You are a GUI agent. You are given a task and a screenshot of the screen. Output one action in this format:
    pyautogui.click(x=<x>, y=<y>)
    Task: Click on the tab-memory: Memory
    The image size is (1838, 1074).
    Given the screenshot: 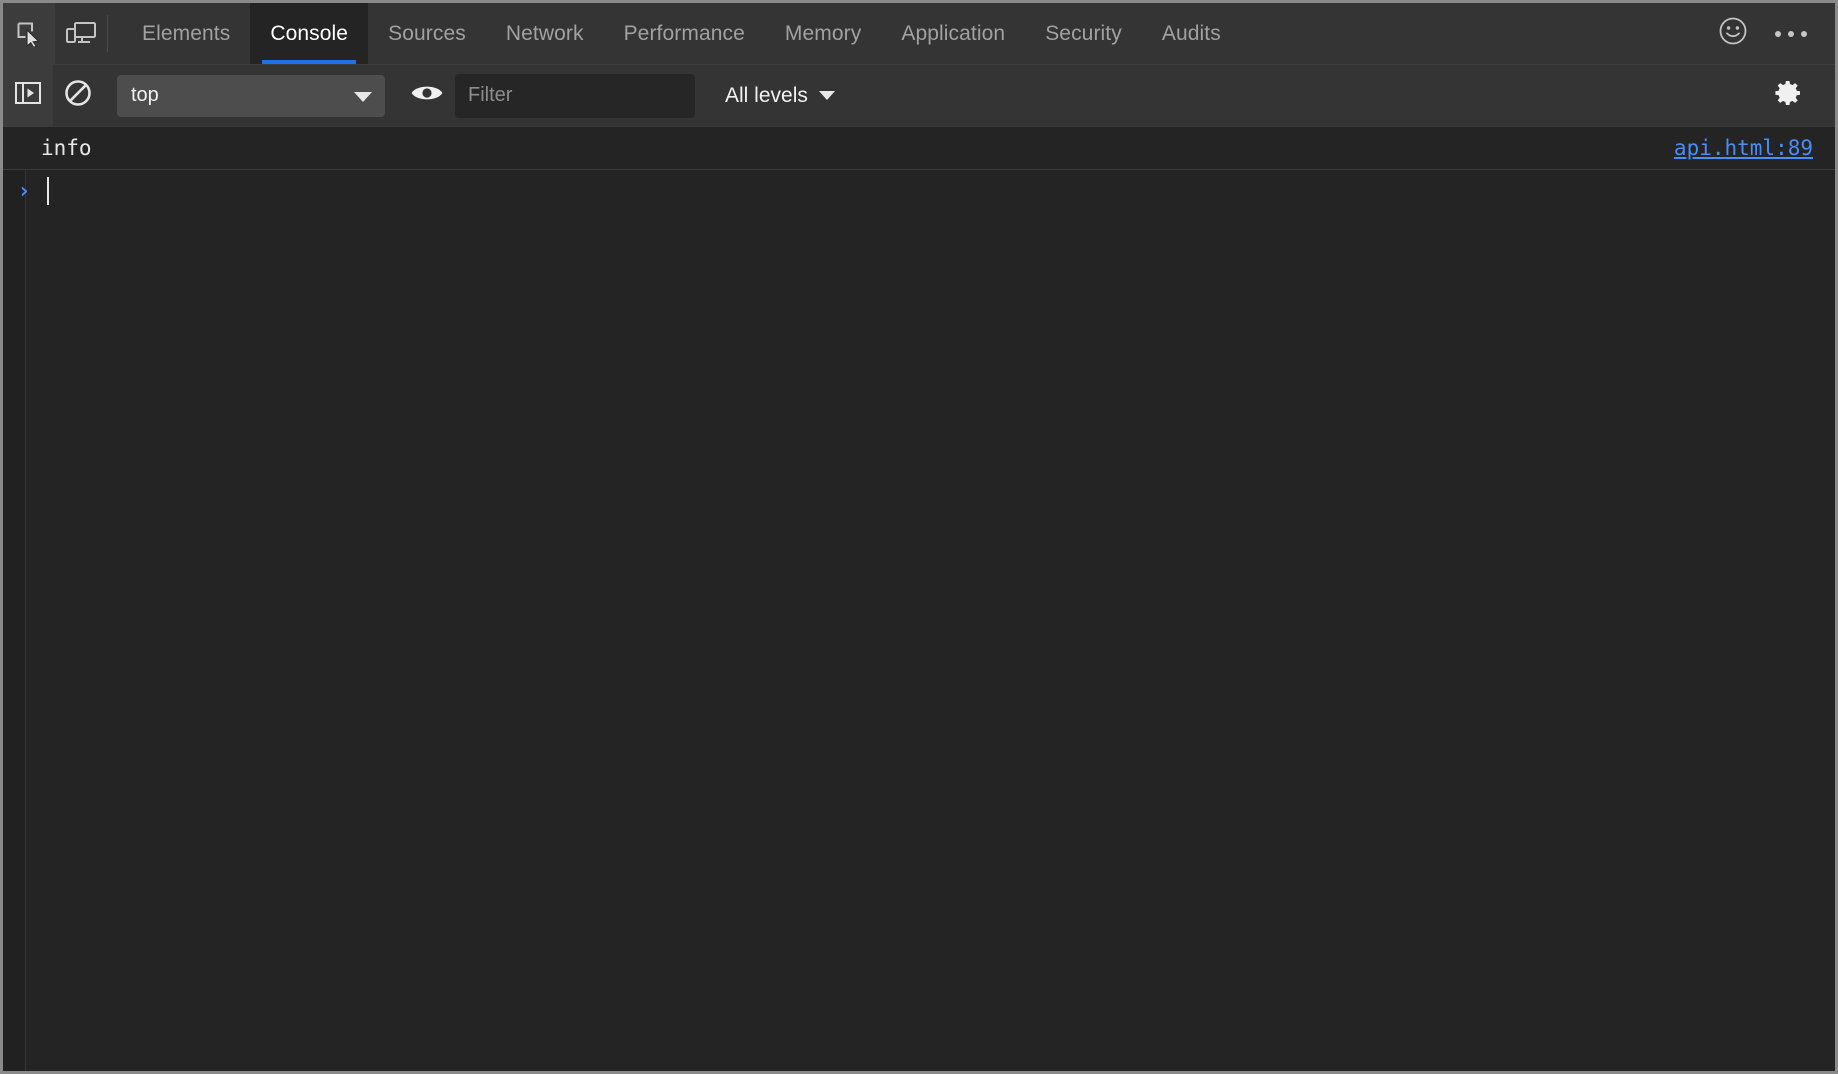 What is the action you would take?
    pyautogui.click(x=823, y=33)
    